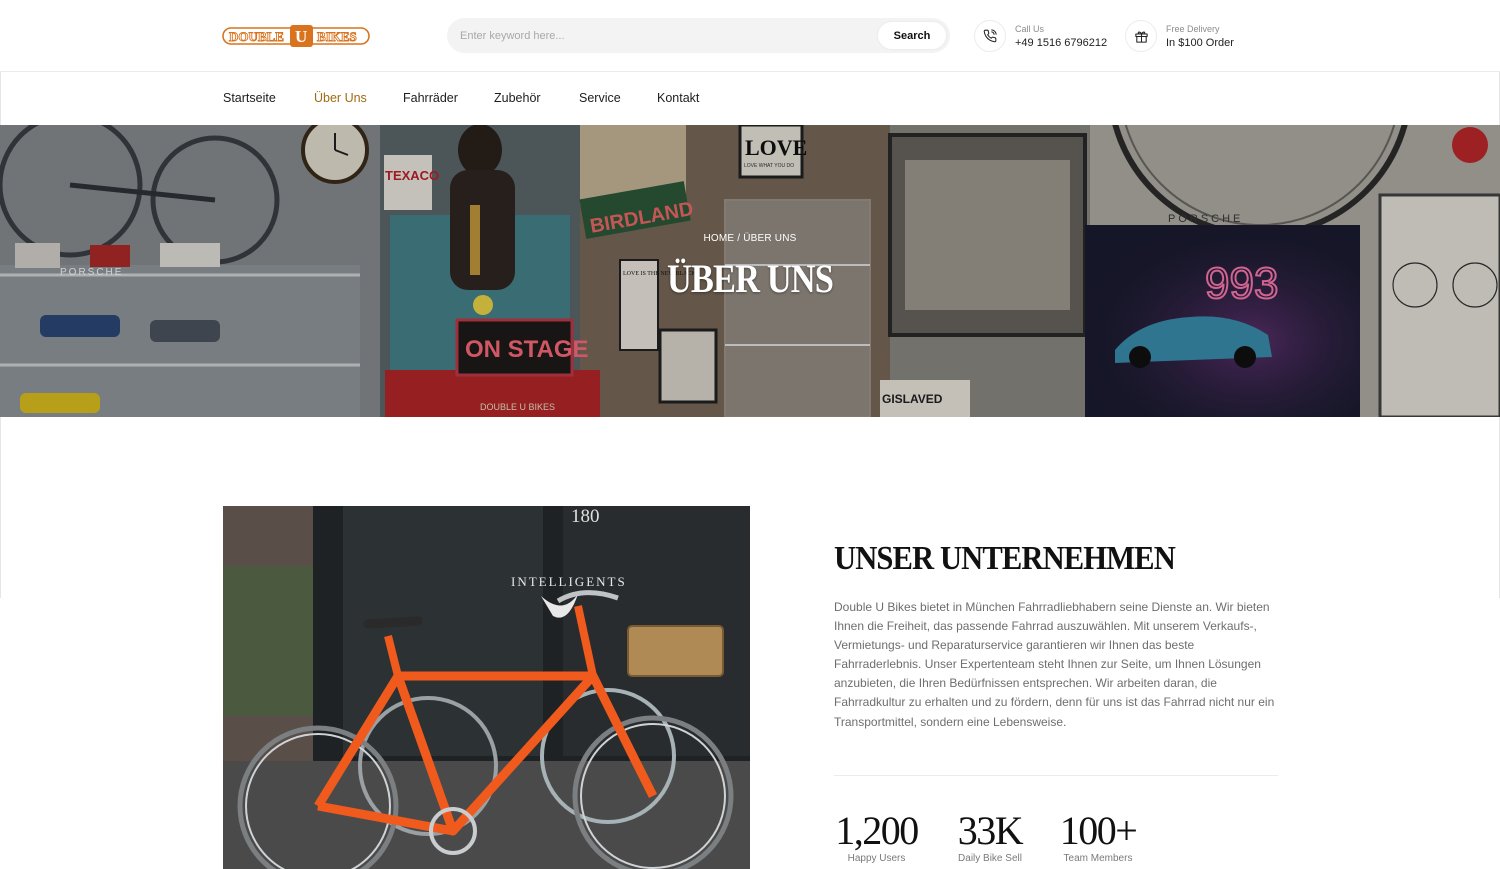 The width and height of the screenshot is (1500, 869). Describe the element at coordinates (990, 36) in the screenshot. I see `phone-icon` at that location.